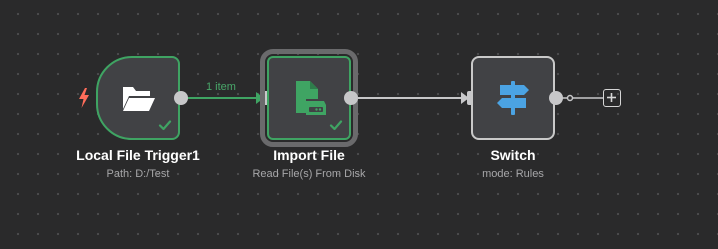  I want to click on add-node-button, so click(612, 98).